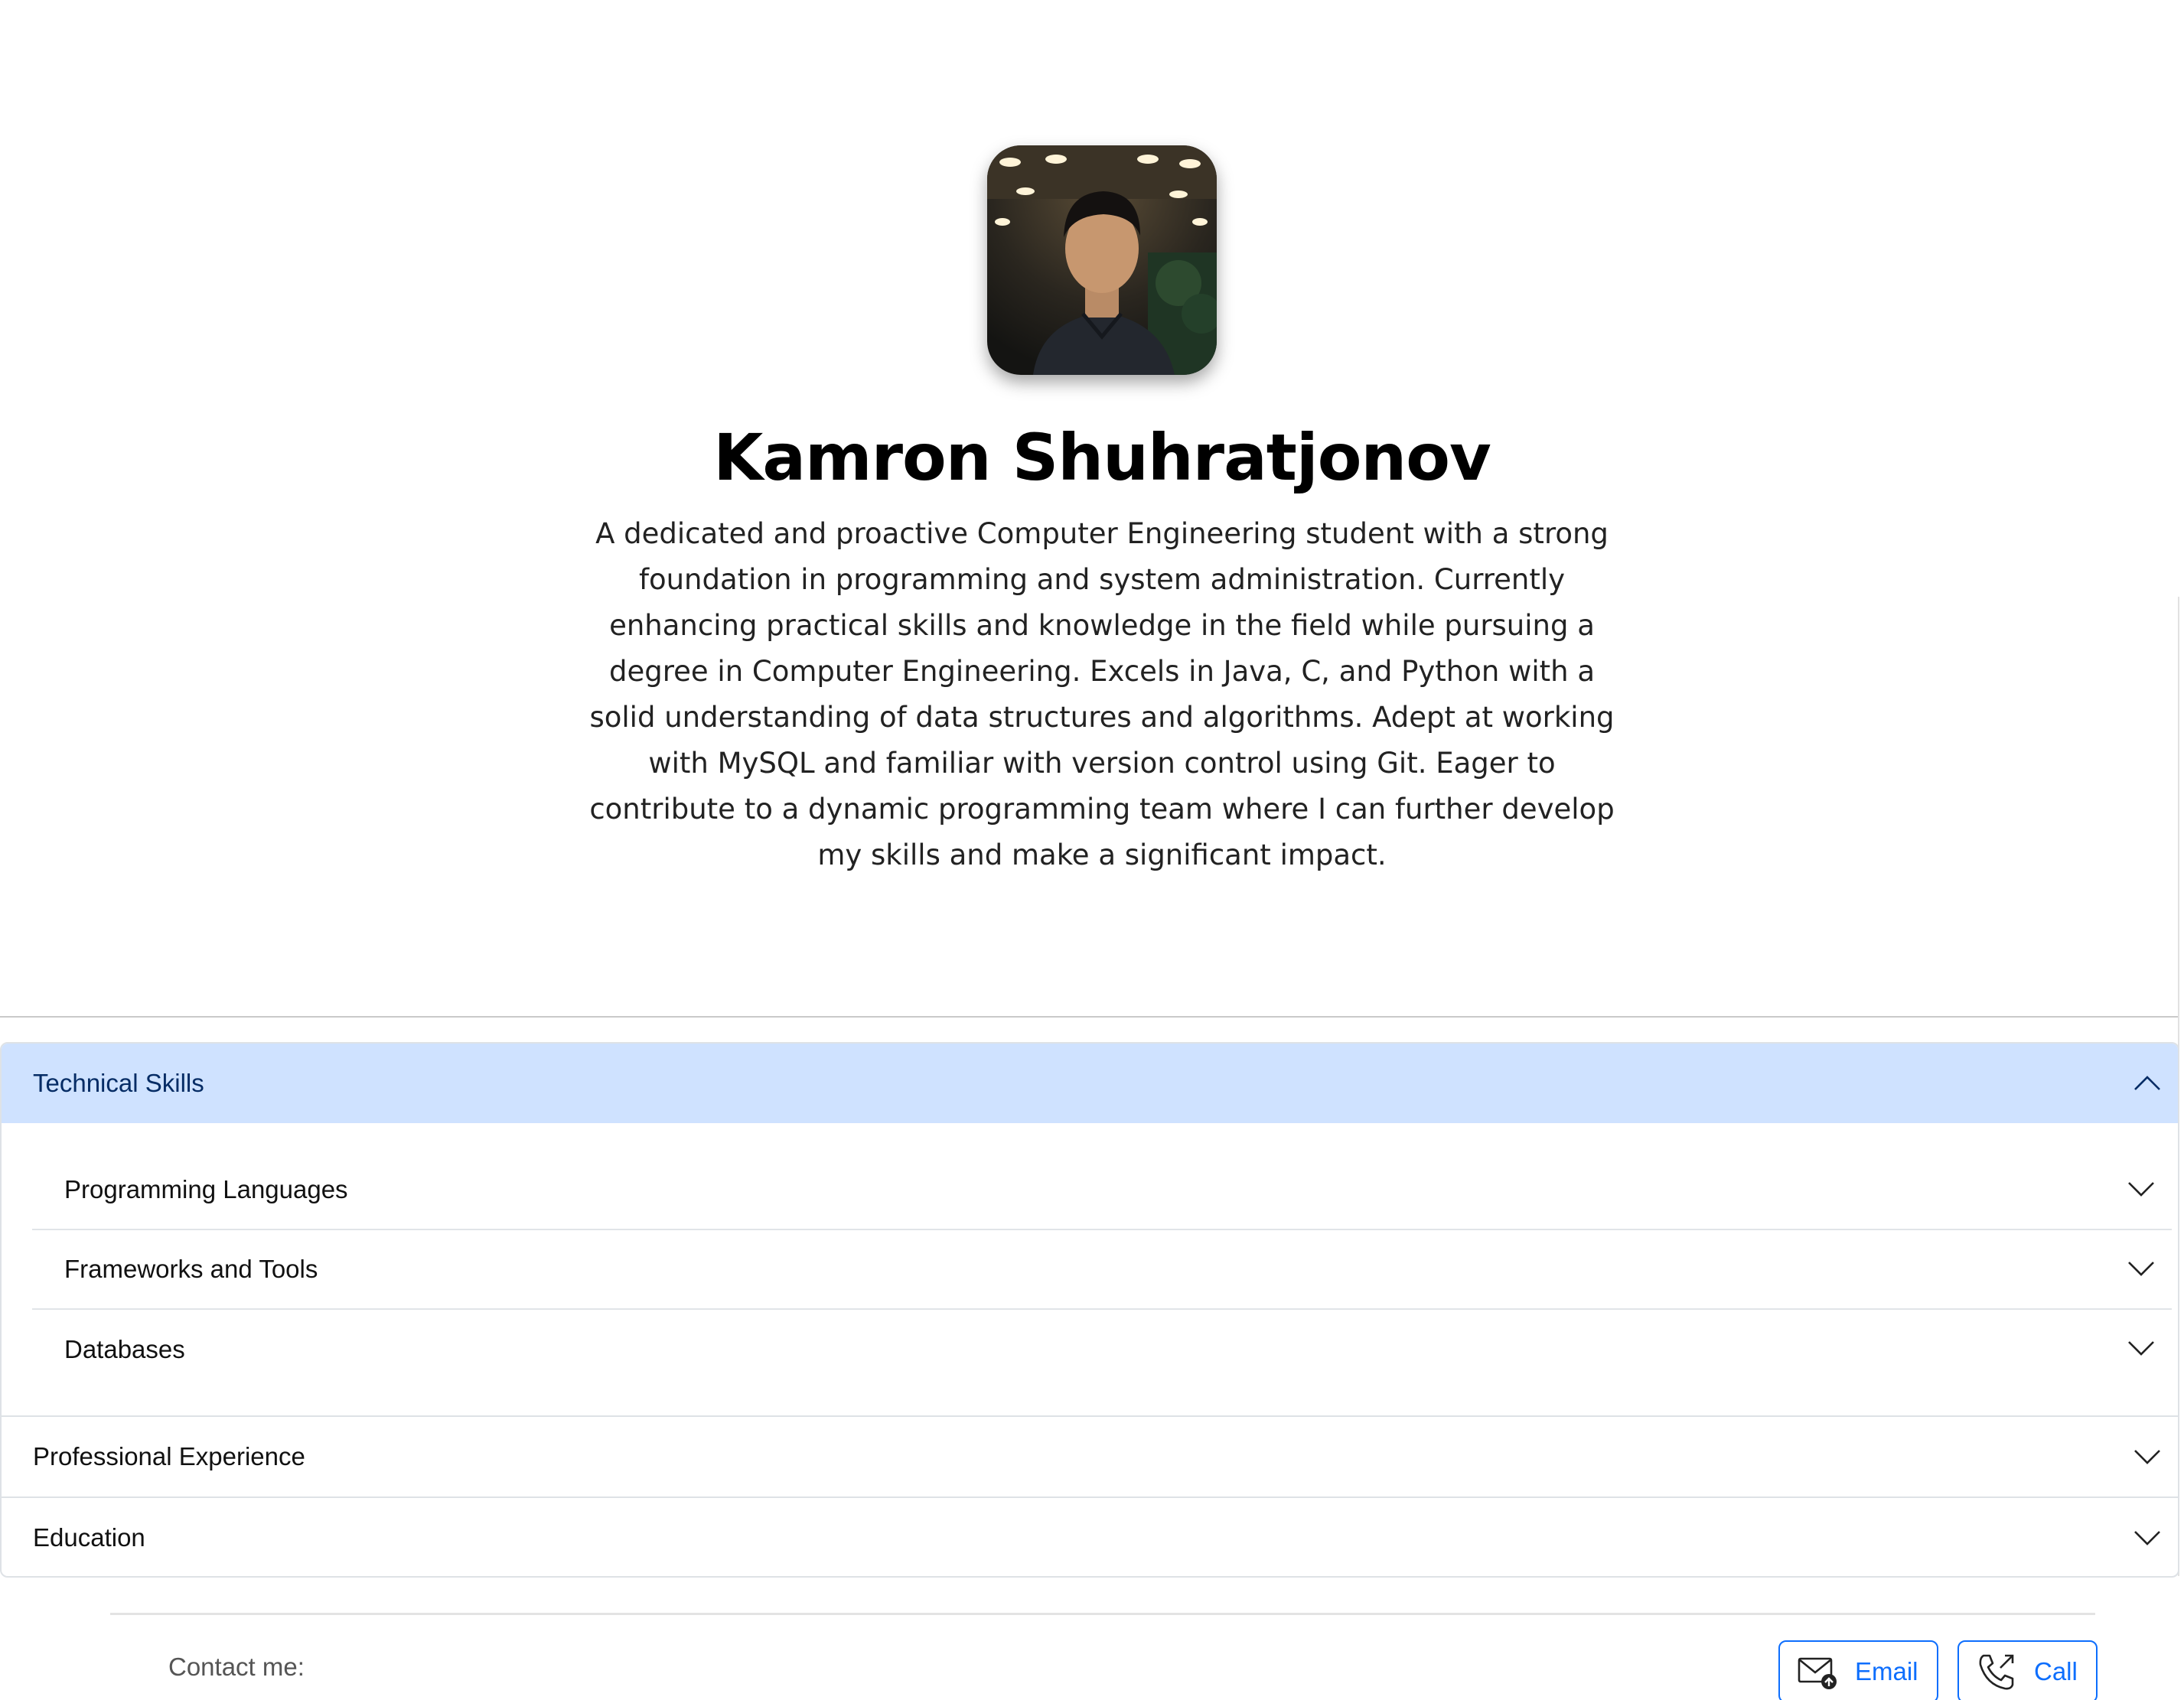 The width and height of the screenshot is (2184, 1700). Describe the element at coordinates (1090, 1083) in the screenshot. I see `accordion-header-technical-skills: Technical Skills` at that location.